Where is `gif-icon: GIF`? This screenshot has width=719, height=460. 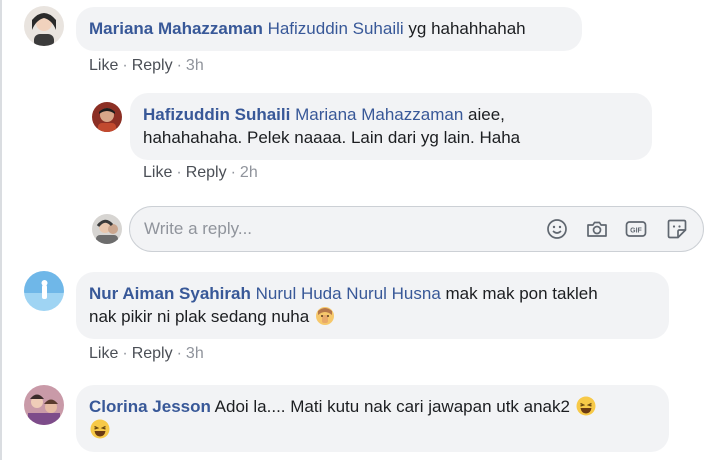
gif-icon: GIF is located at coordinates (636, 229).